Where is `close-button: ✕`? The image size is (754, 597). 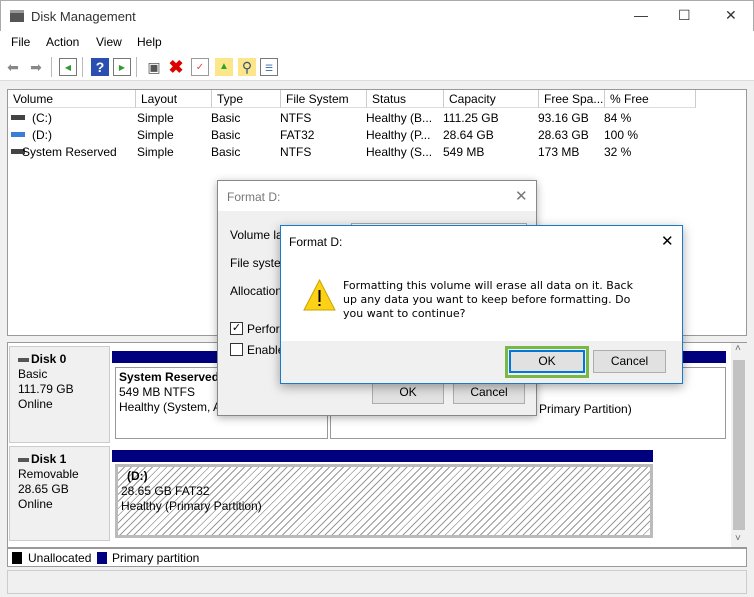
close-button: ✕ is located at coordinates (731, 15).